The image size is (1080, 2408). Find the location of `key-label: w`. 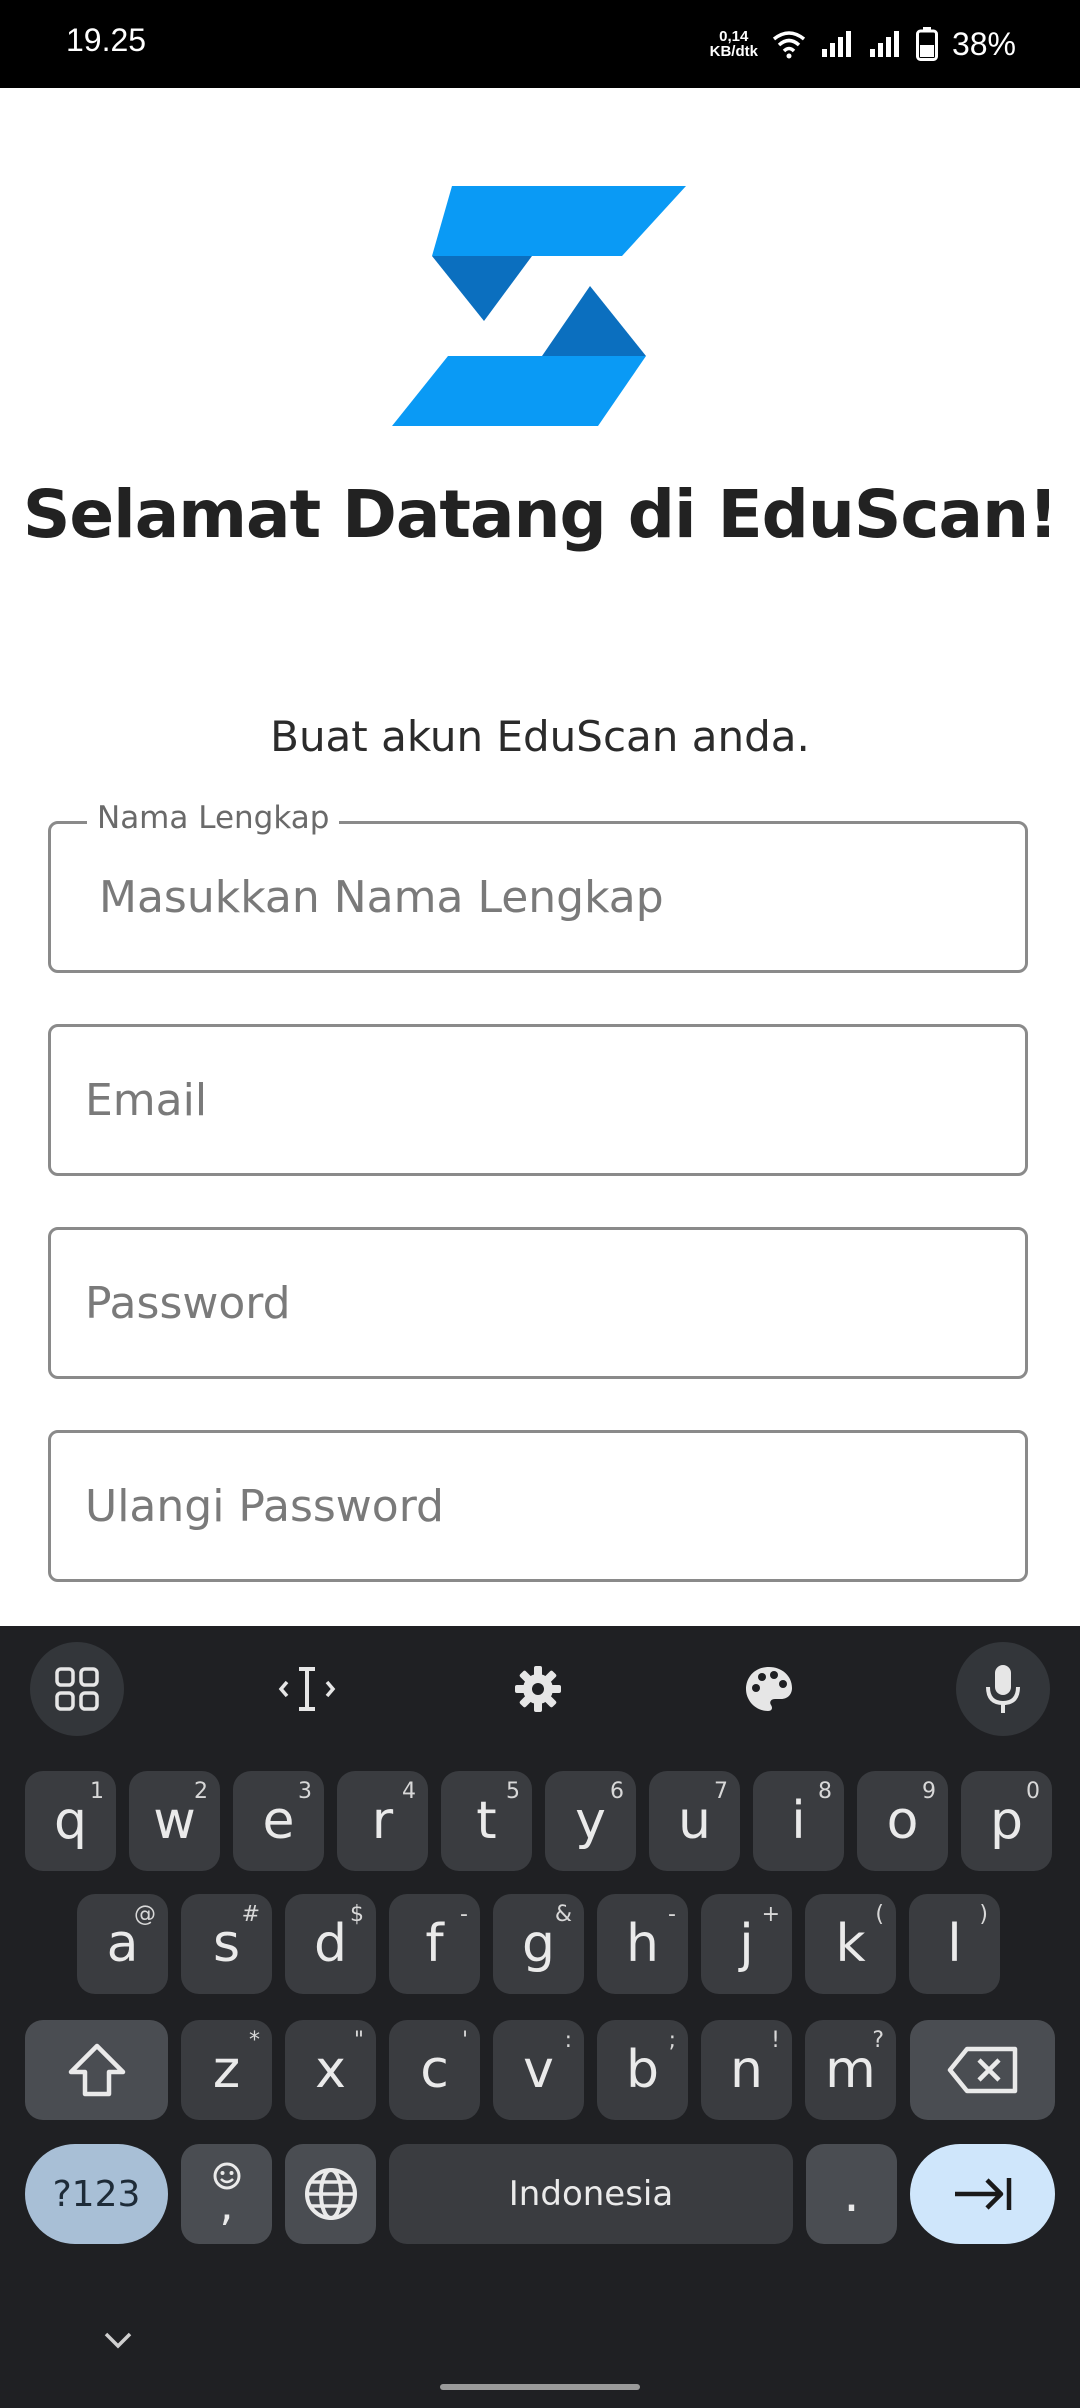

key-label: w is located at coordinates (174, 1821).